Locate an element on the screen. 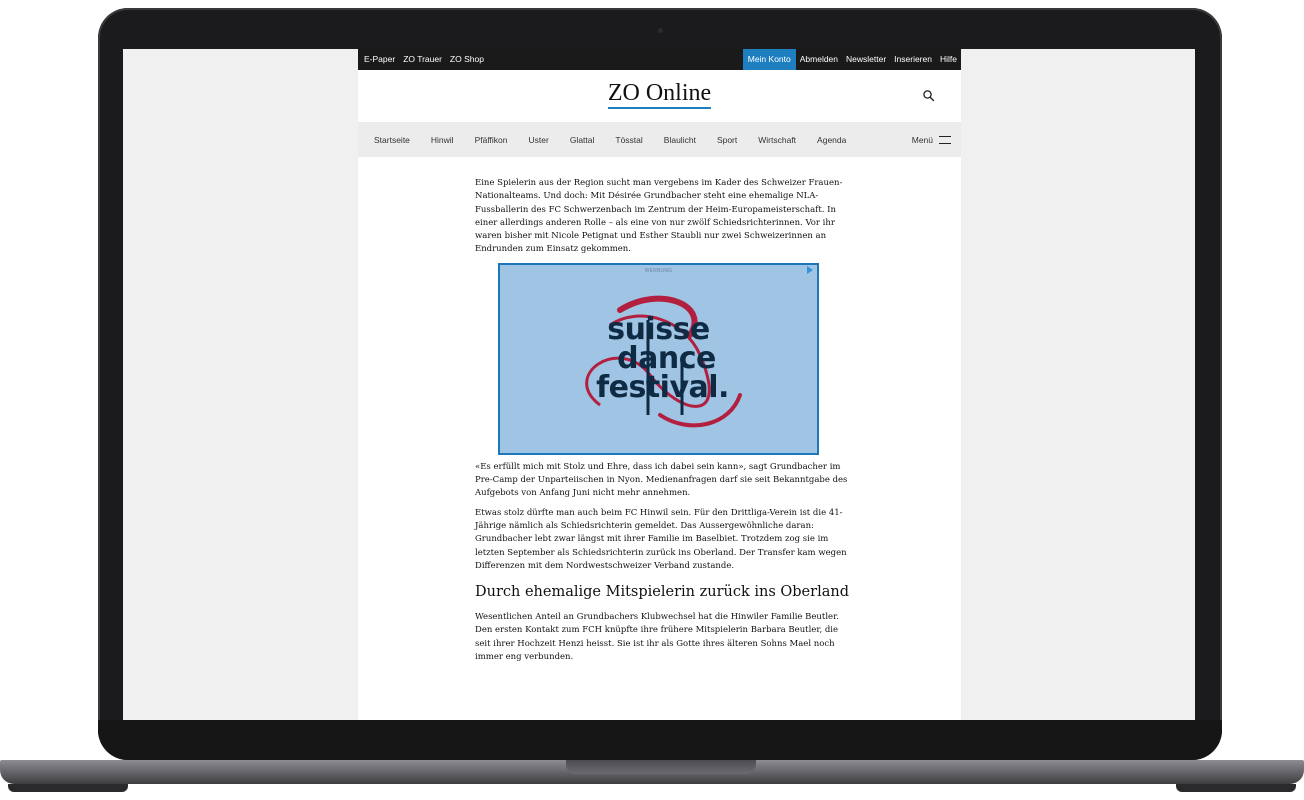  link-abmelden: Abmelden is located at coordinates (819, 59).